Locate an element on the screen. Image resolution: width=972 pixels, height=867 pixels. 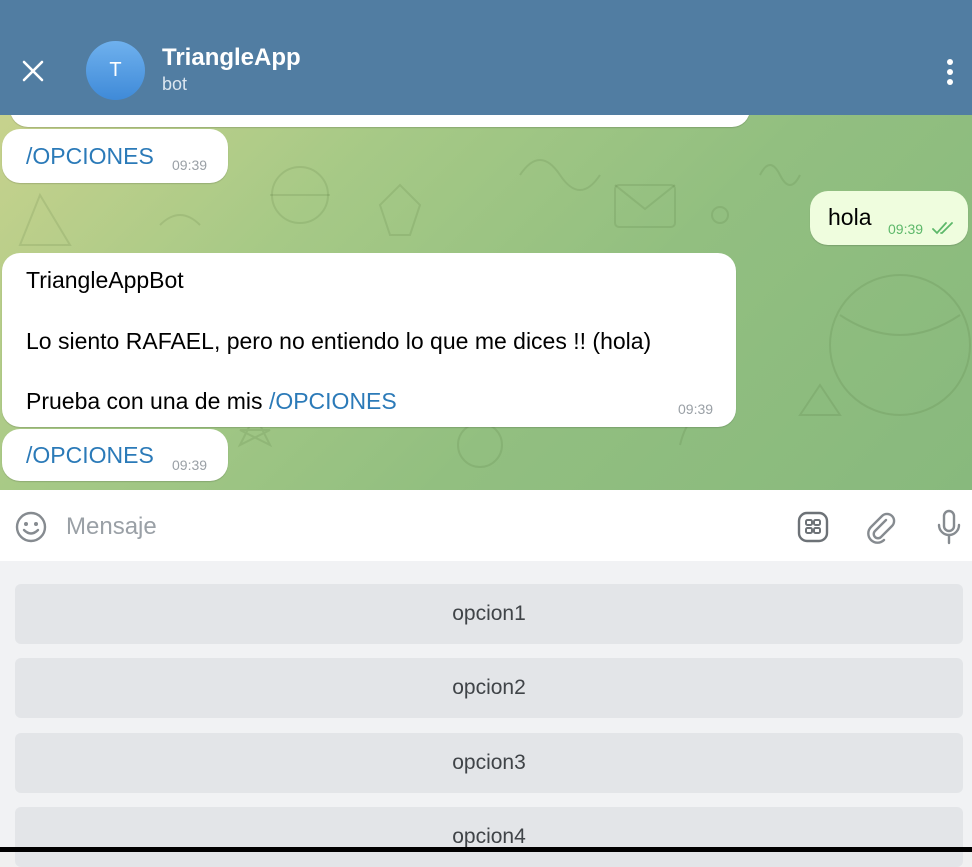
paperclip-icon is located at coordinates (881, 528).